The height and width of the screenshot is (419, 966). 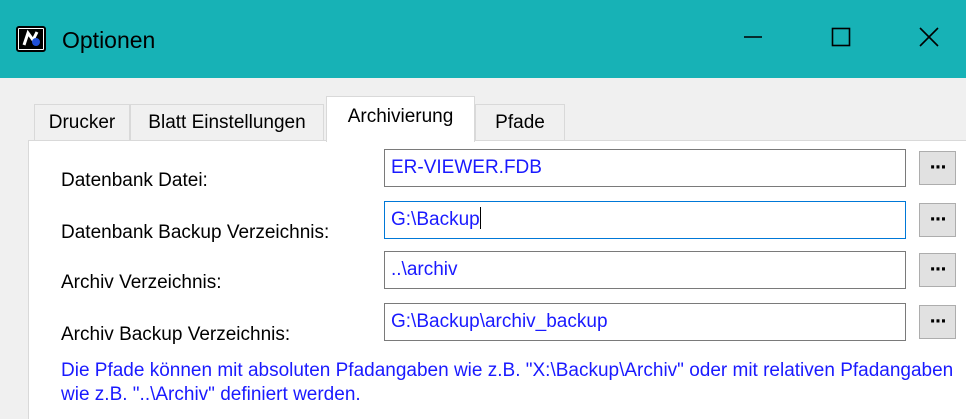 What do you see at coordinates (400, 119) in the screenshot?
I see `tab-archivierung: Archivierung` at bounding box center [400, 119].